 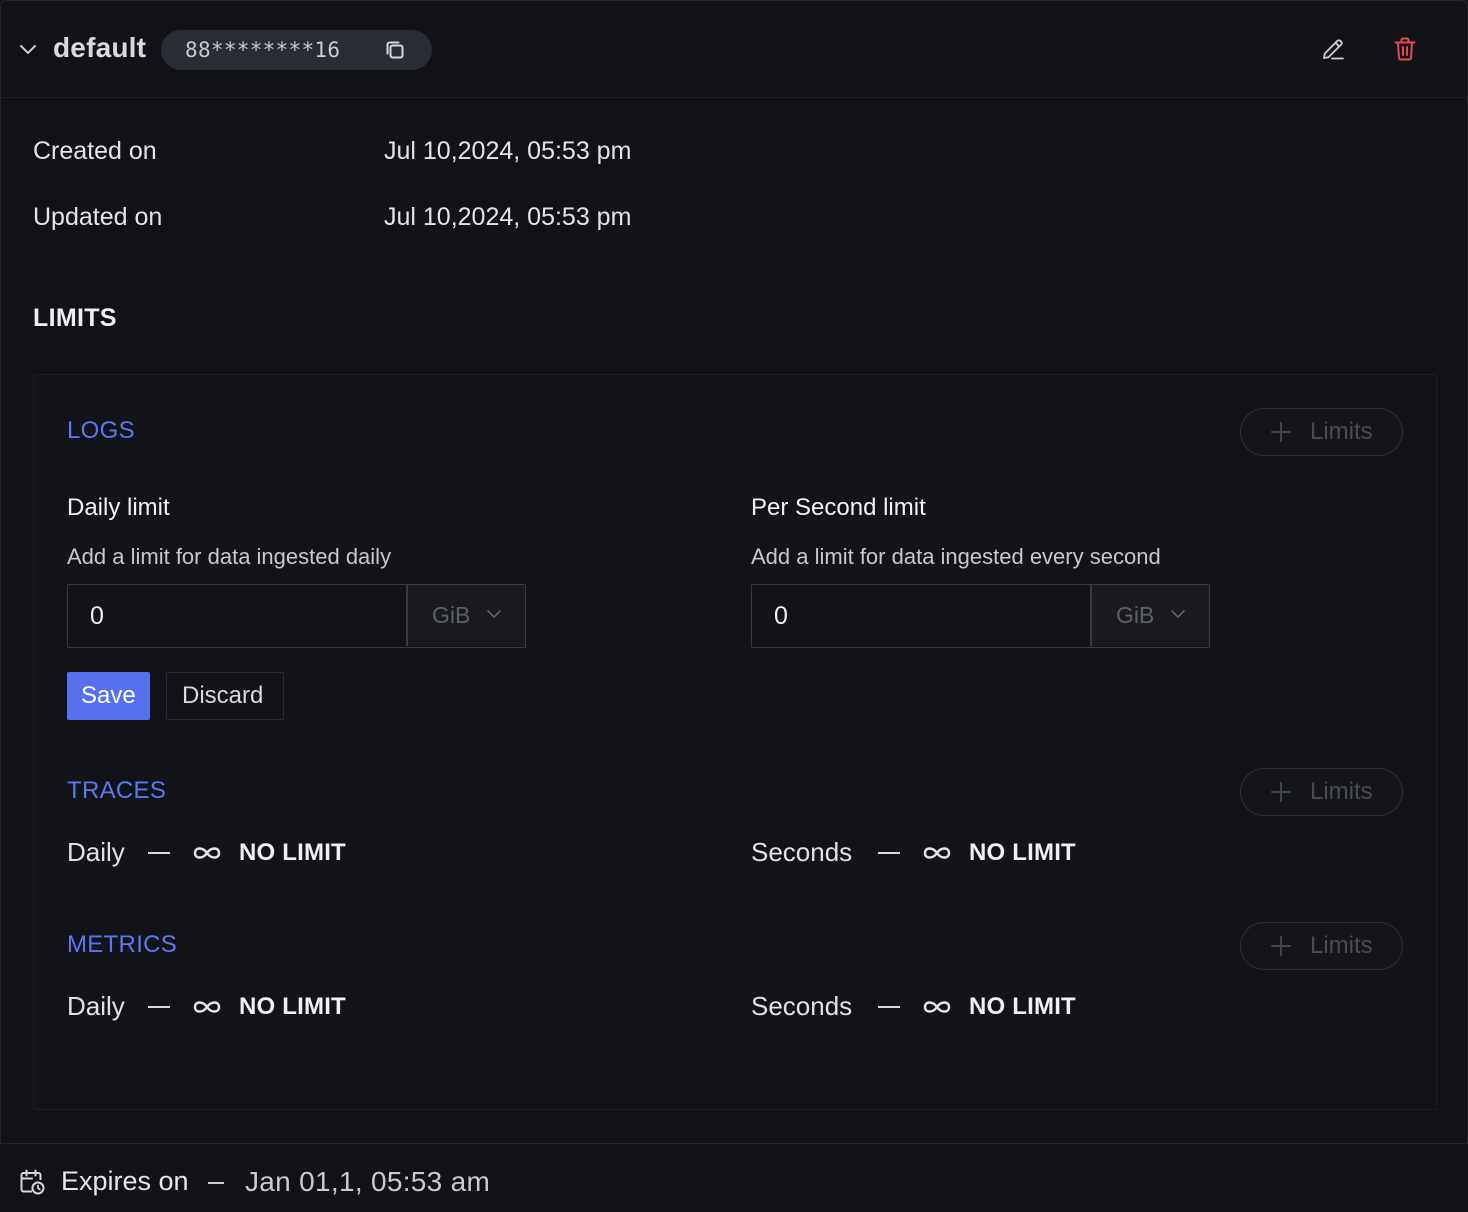 I want to click on limits-heading: LIMITS, so click(x=75, y=318).